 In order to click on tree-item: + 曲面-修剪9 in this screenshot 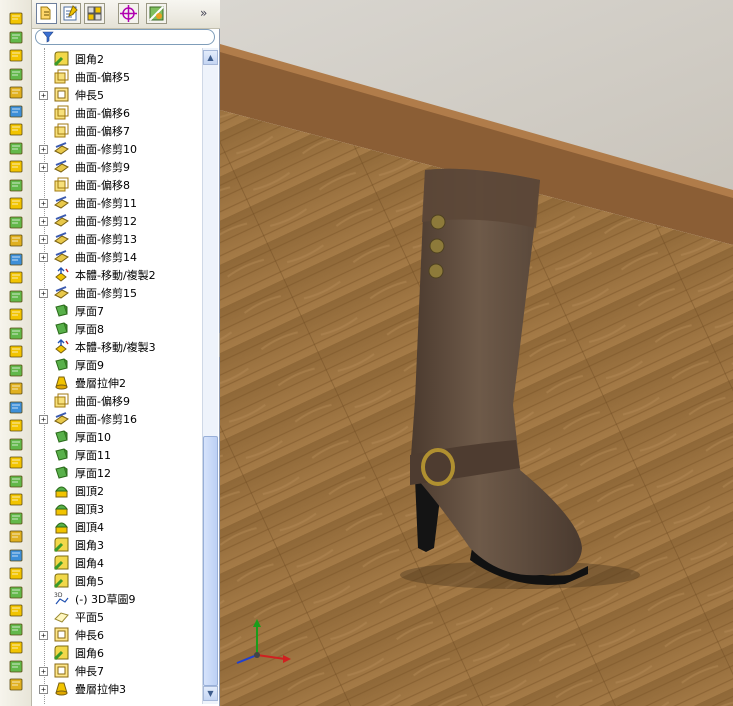, I will do `click(117, 167)`.